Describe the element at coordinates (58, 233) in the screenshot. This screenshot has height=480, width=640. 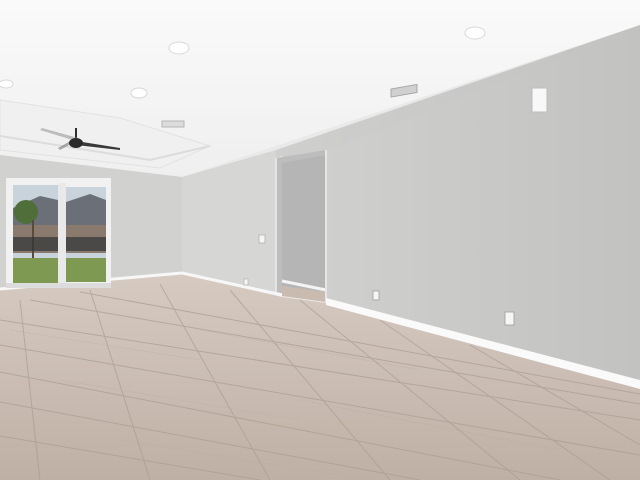
I see `sliding-glass-door` at that location.